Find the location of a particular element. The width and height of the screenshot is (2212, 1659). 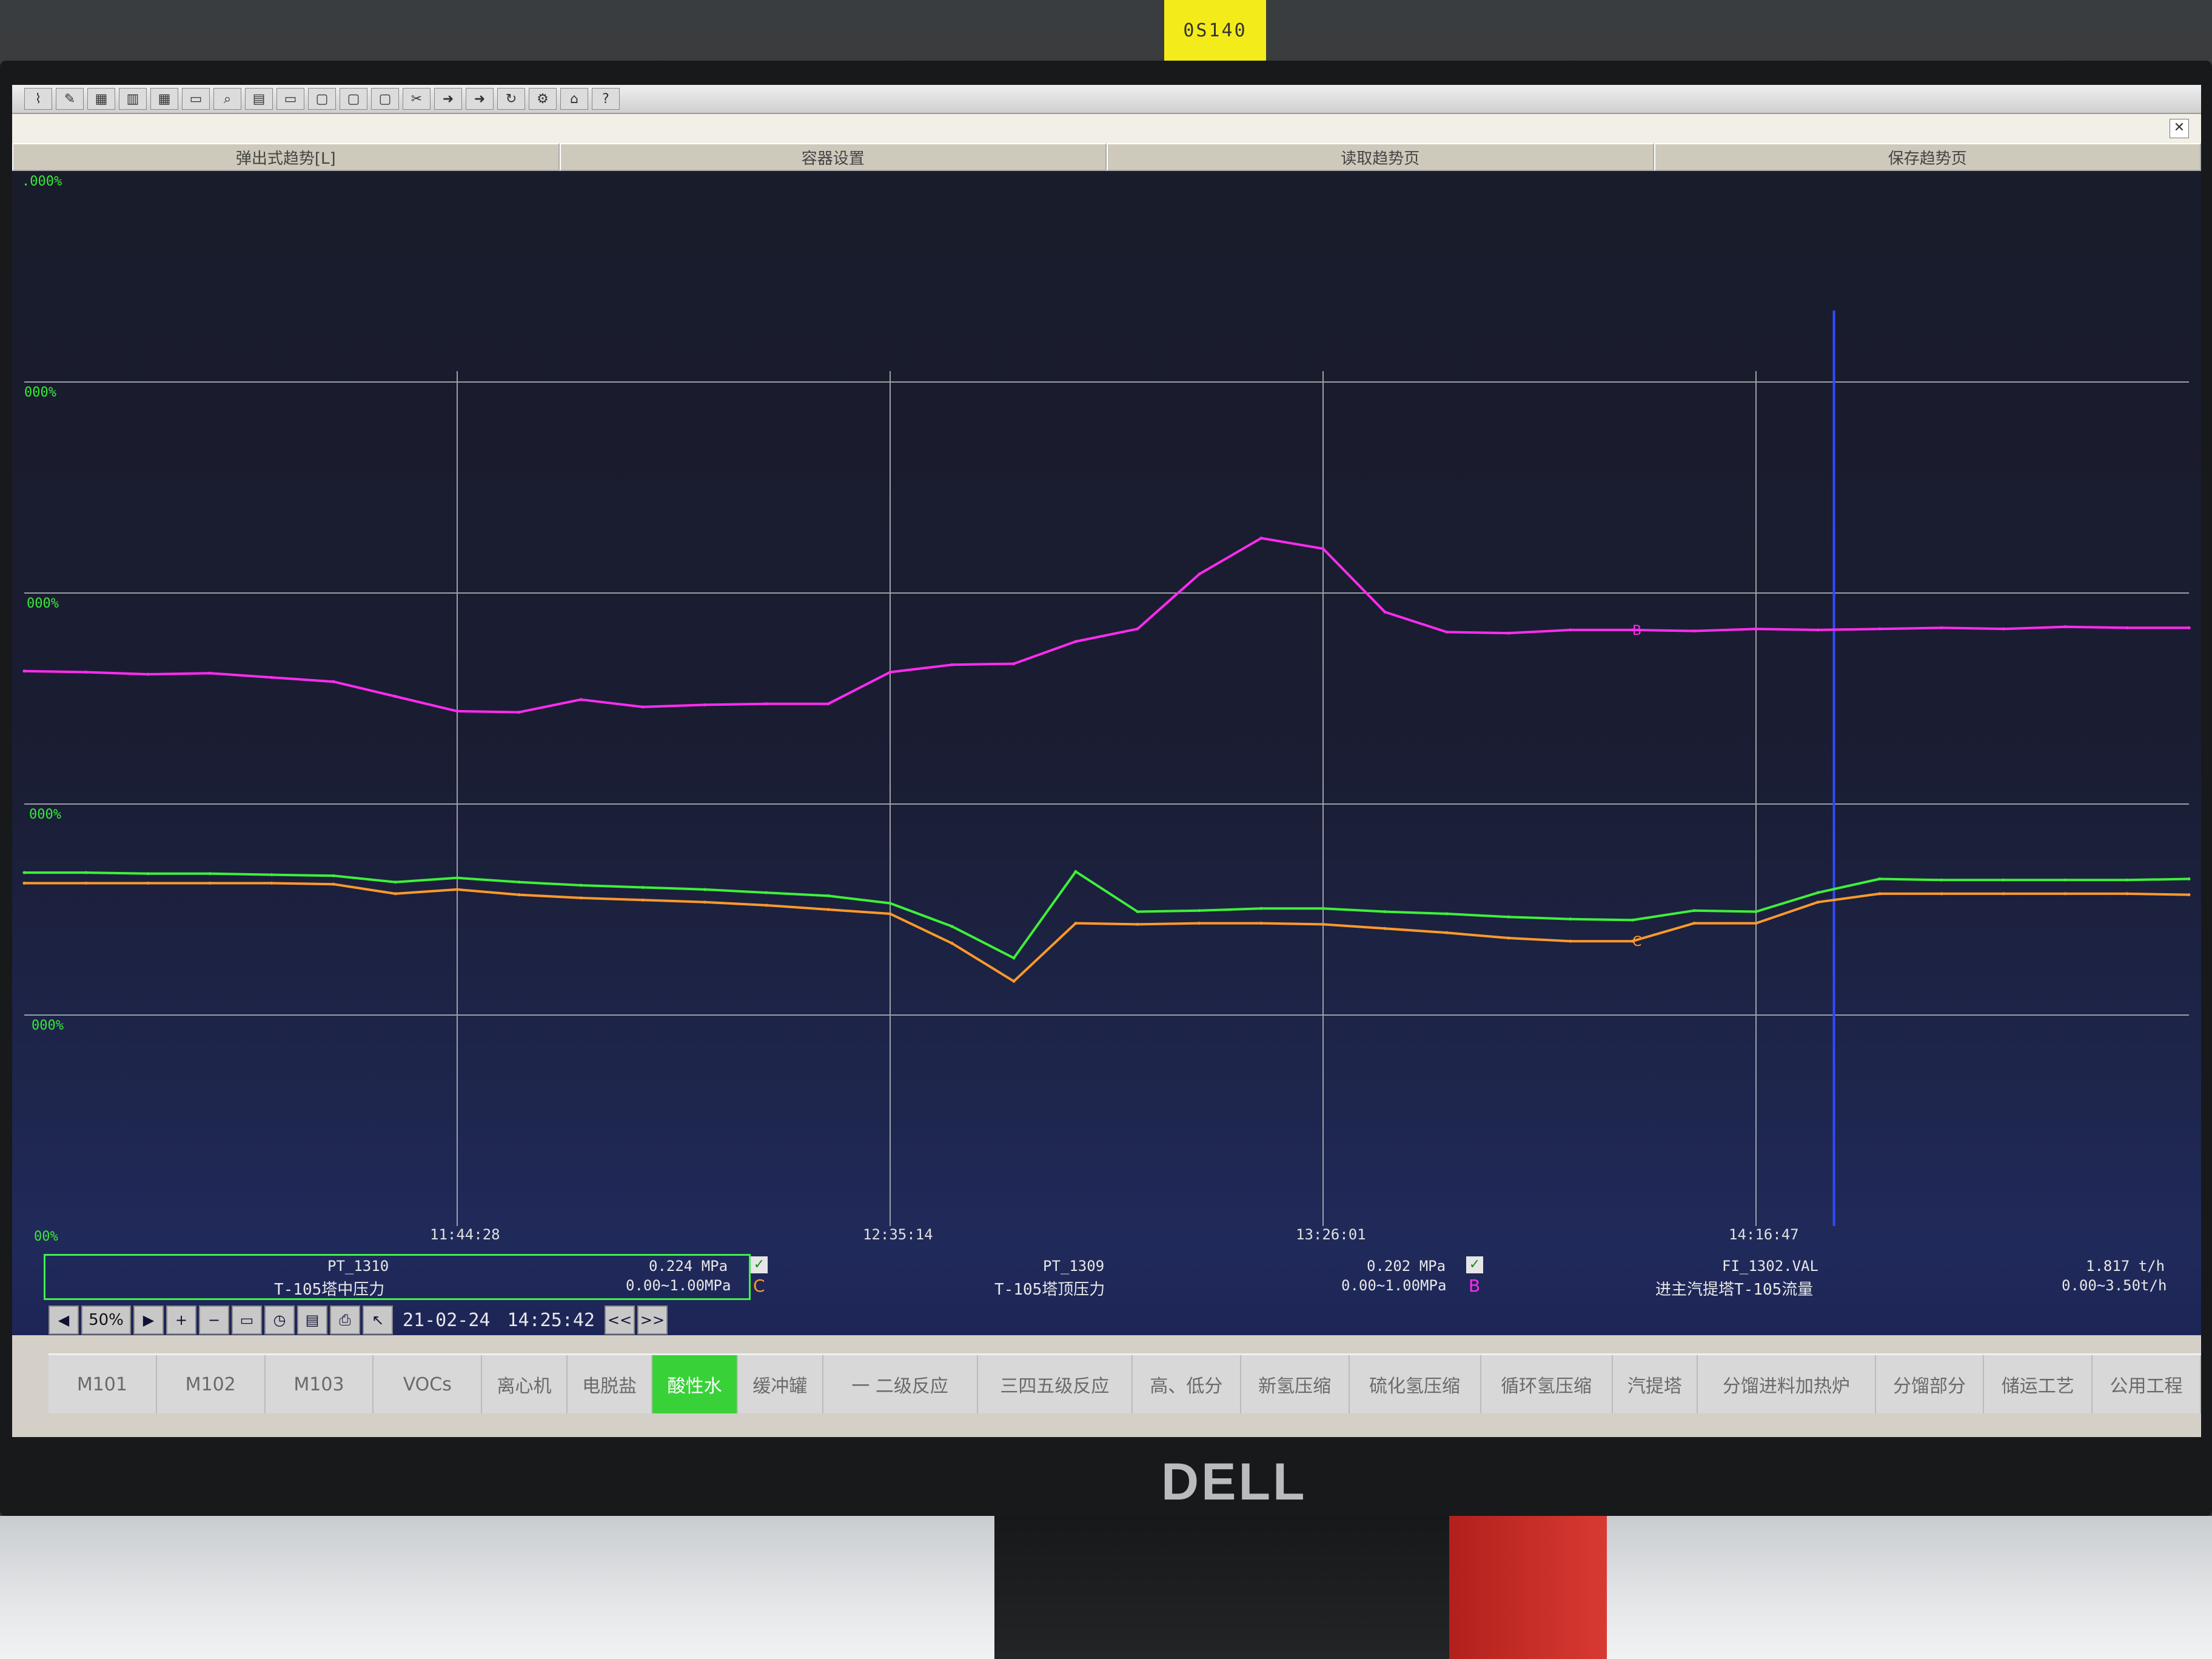

refresh-icon: ↻ is located at coordinates (511, 99).